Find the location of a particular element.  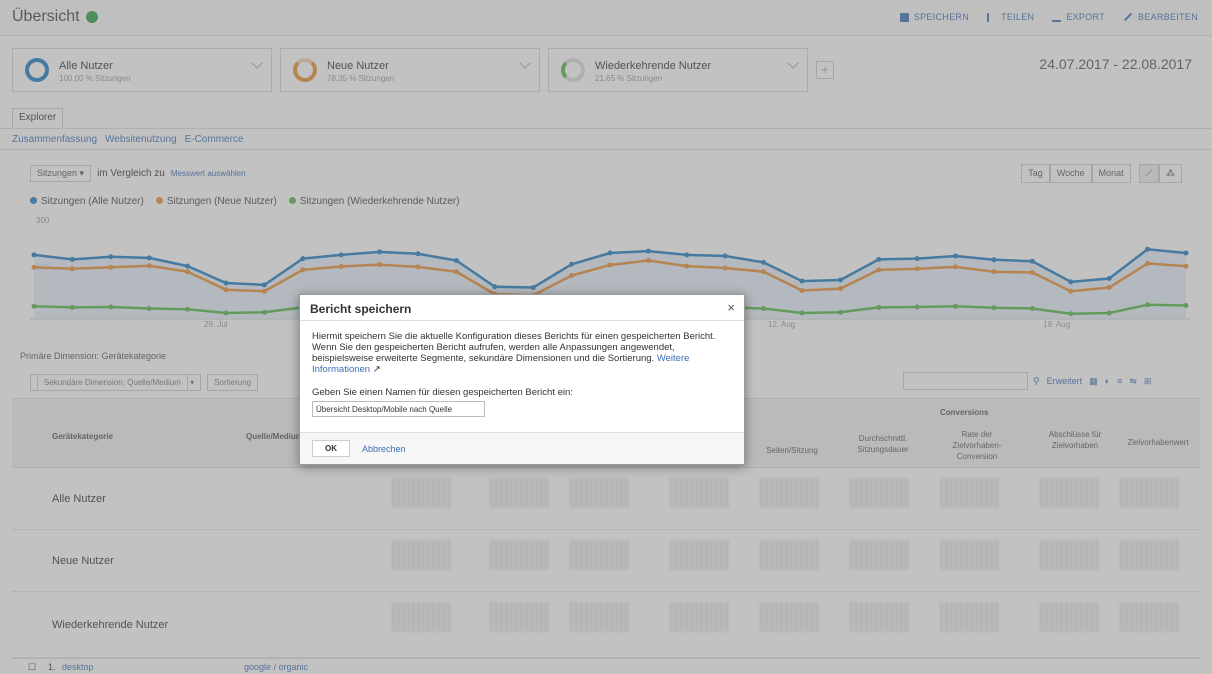

dialog-title: Bericht speichern is located at coordinates (361, 309).